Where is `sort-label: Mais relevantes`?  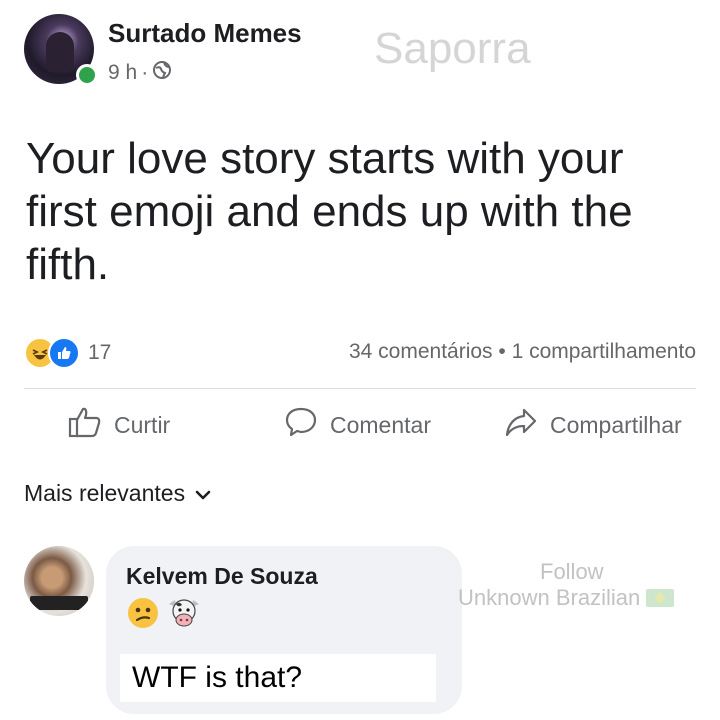 sort-label: Mais relevantes is located at coordinates (105, 493).